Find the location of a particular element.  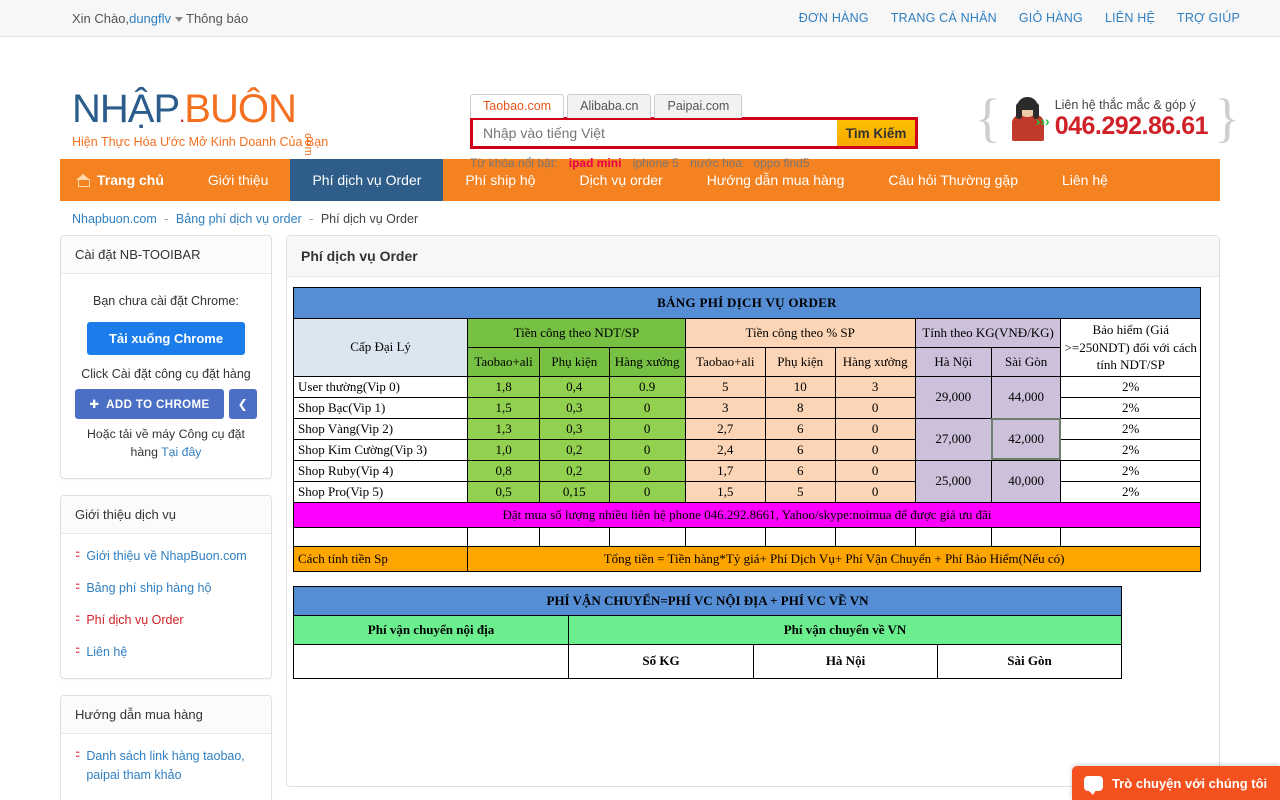

subheader-kg-hanoi: Hà Nội is located at coordinates (953, 361).